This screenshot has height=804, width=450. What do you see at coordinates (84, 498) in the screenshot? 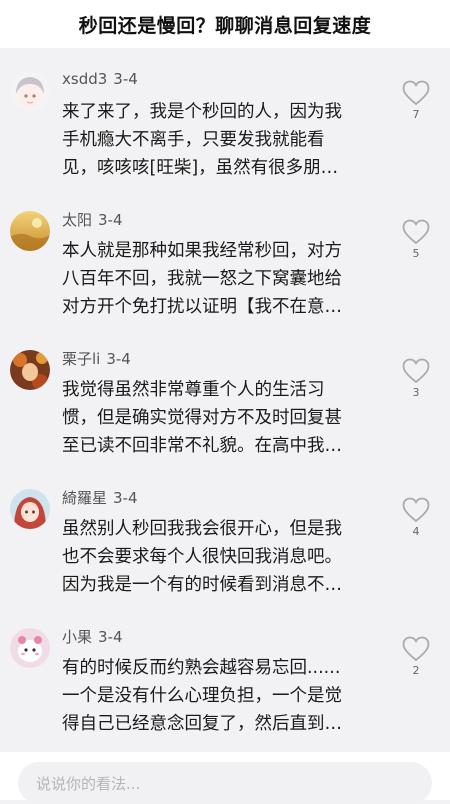
I see `comment-author: 綺羅星` at bounding box center [84, 498].